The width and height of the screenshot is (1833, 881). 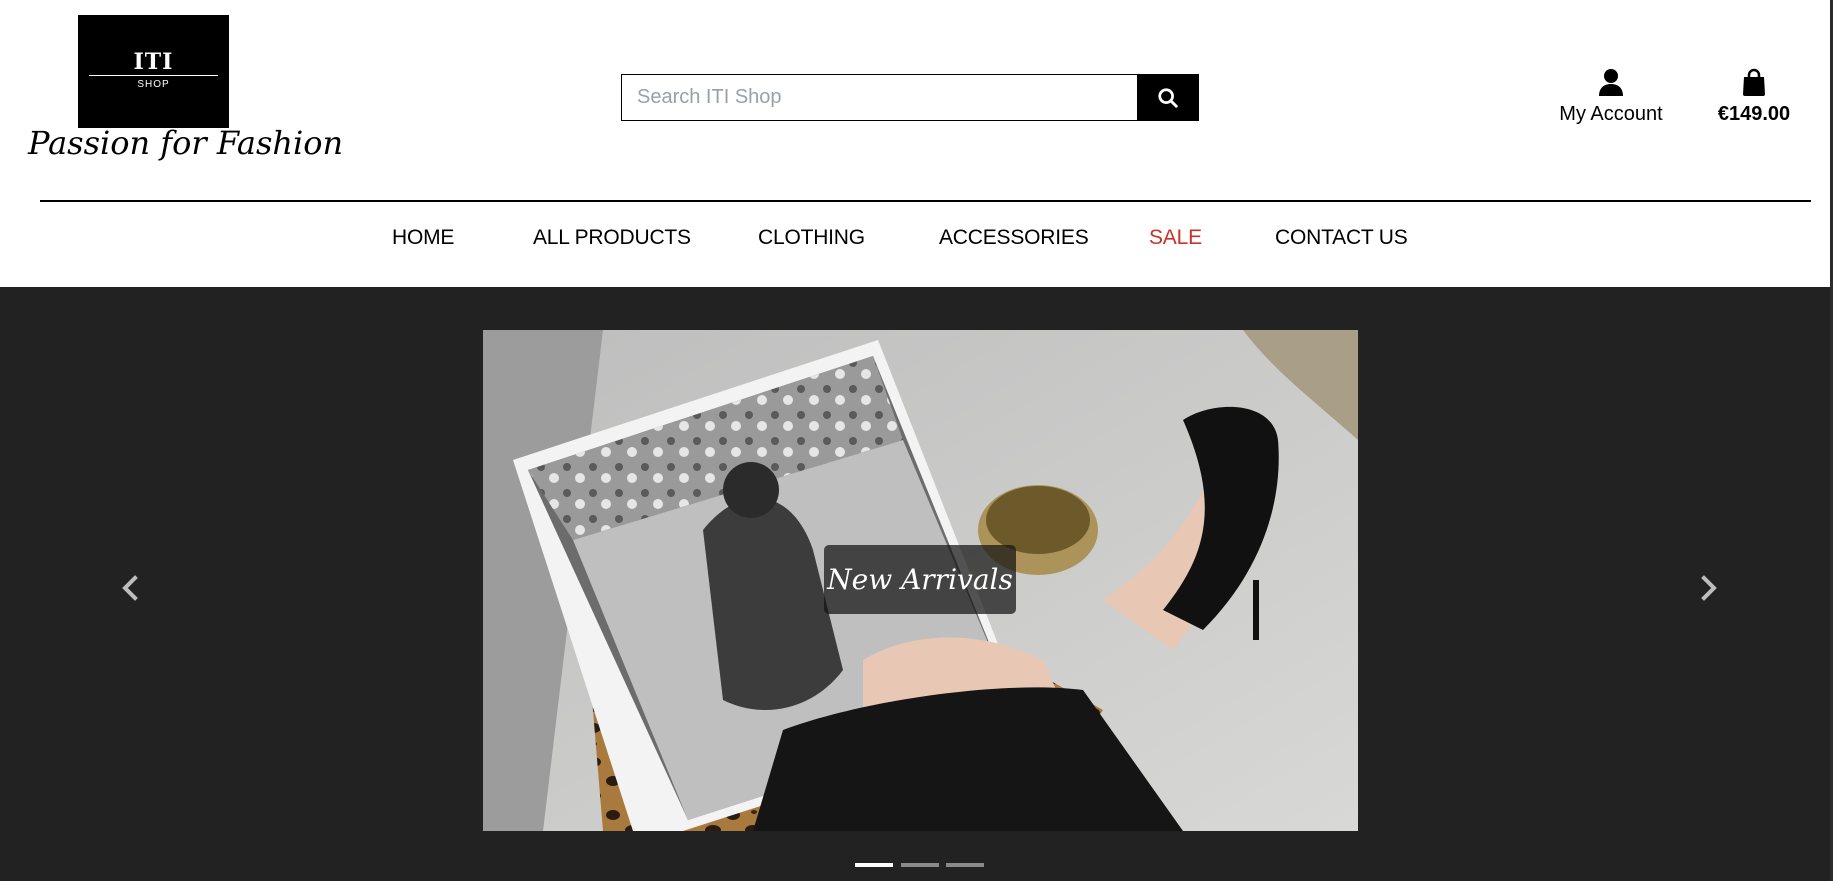 I want to click on chevron-left-icon, so click(x=130, y=588).